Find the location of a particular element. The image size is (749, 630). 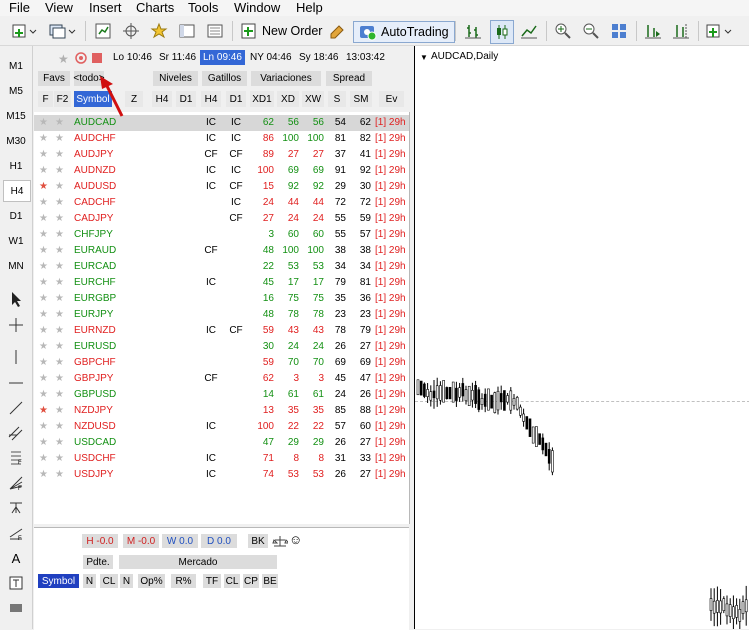

timeframe-m1: M1 is located at coordinates (16, 66).